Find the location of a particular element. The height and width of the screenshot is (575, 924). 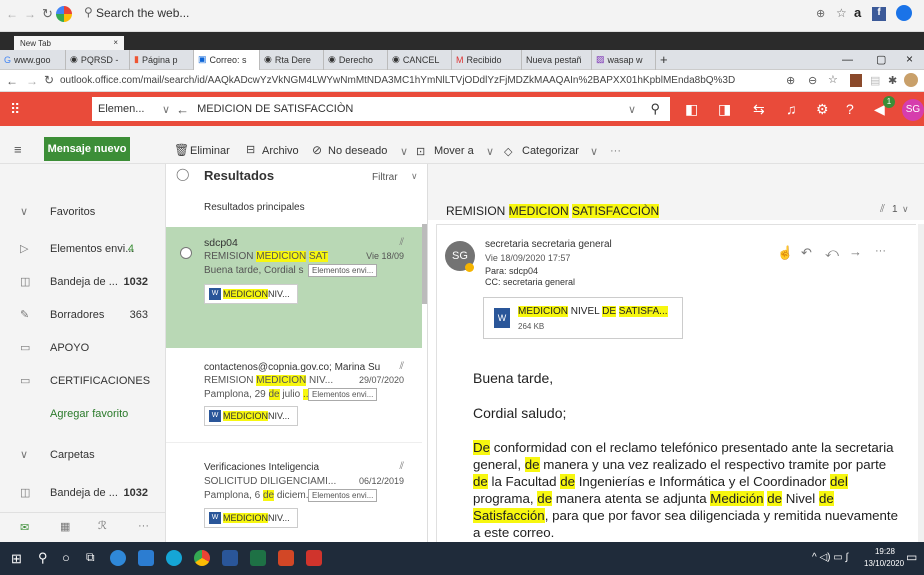

help-icon: ? is located at coordinates (850, 109).